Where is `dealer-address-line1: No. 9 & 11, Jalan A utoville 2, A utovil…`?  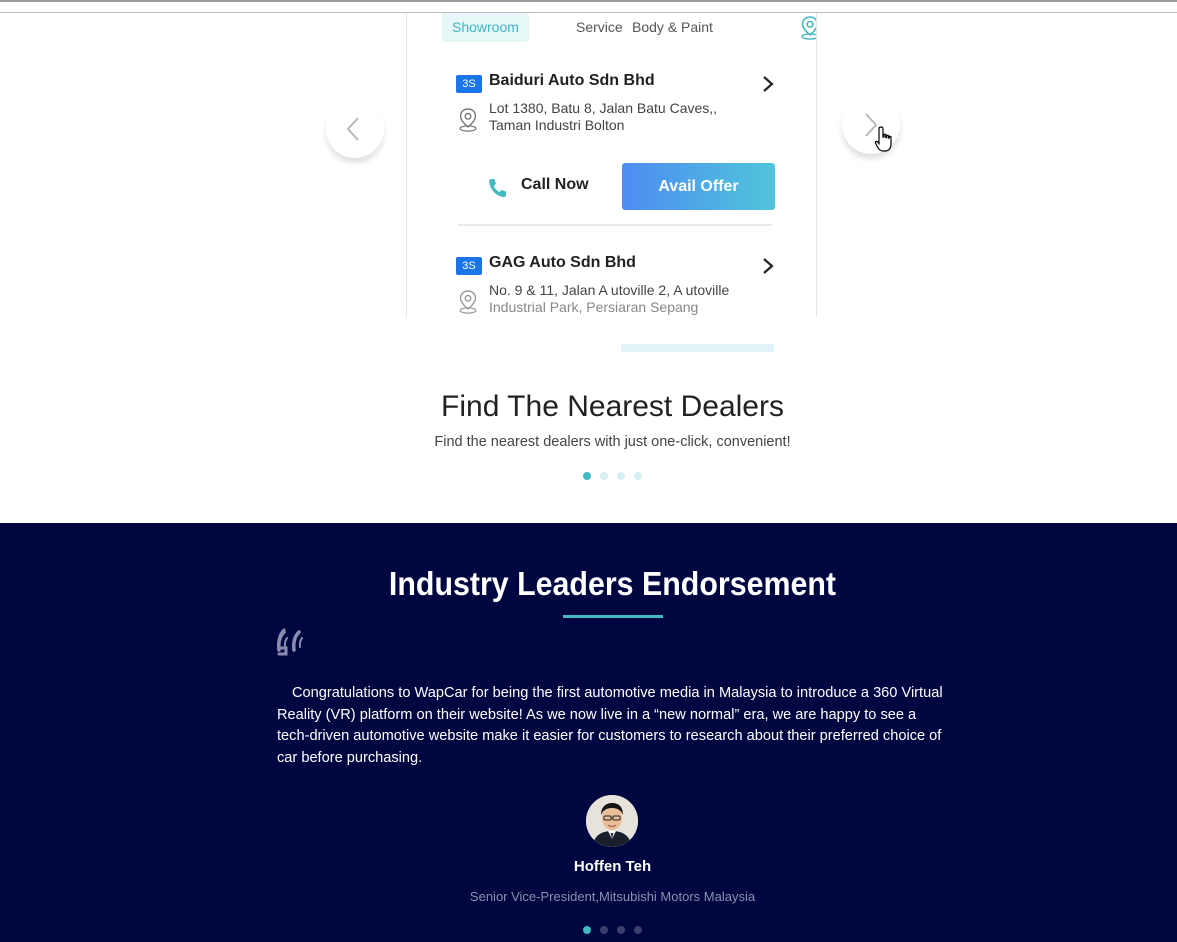
dealer-address-line1: No. 9 & 11, Jalan A utoville 2, A utovil… is located at coordinates (609, 290).